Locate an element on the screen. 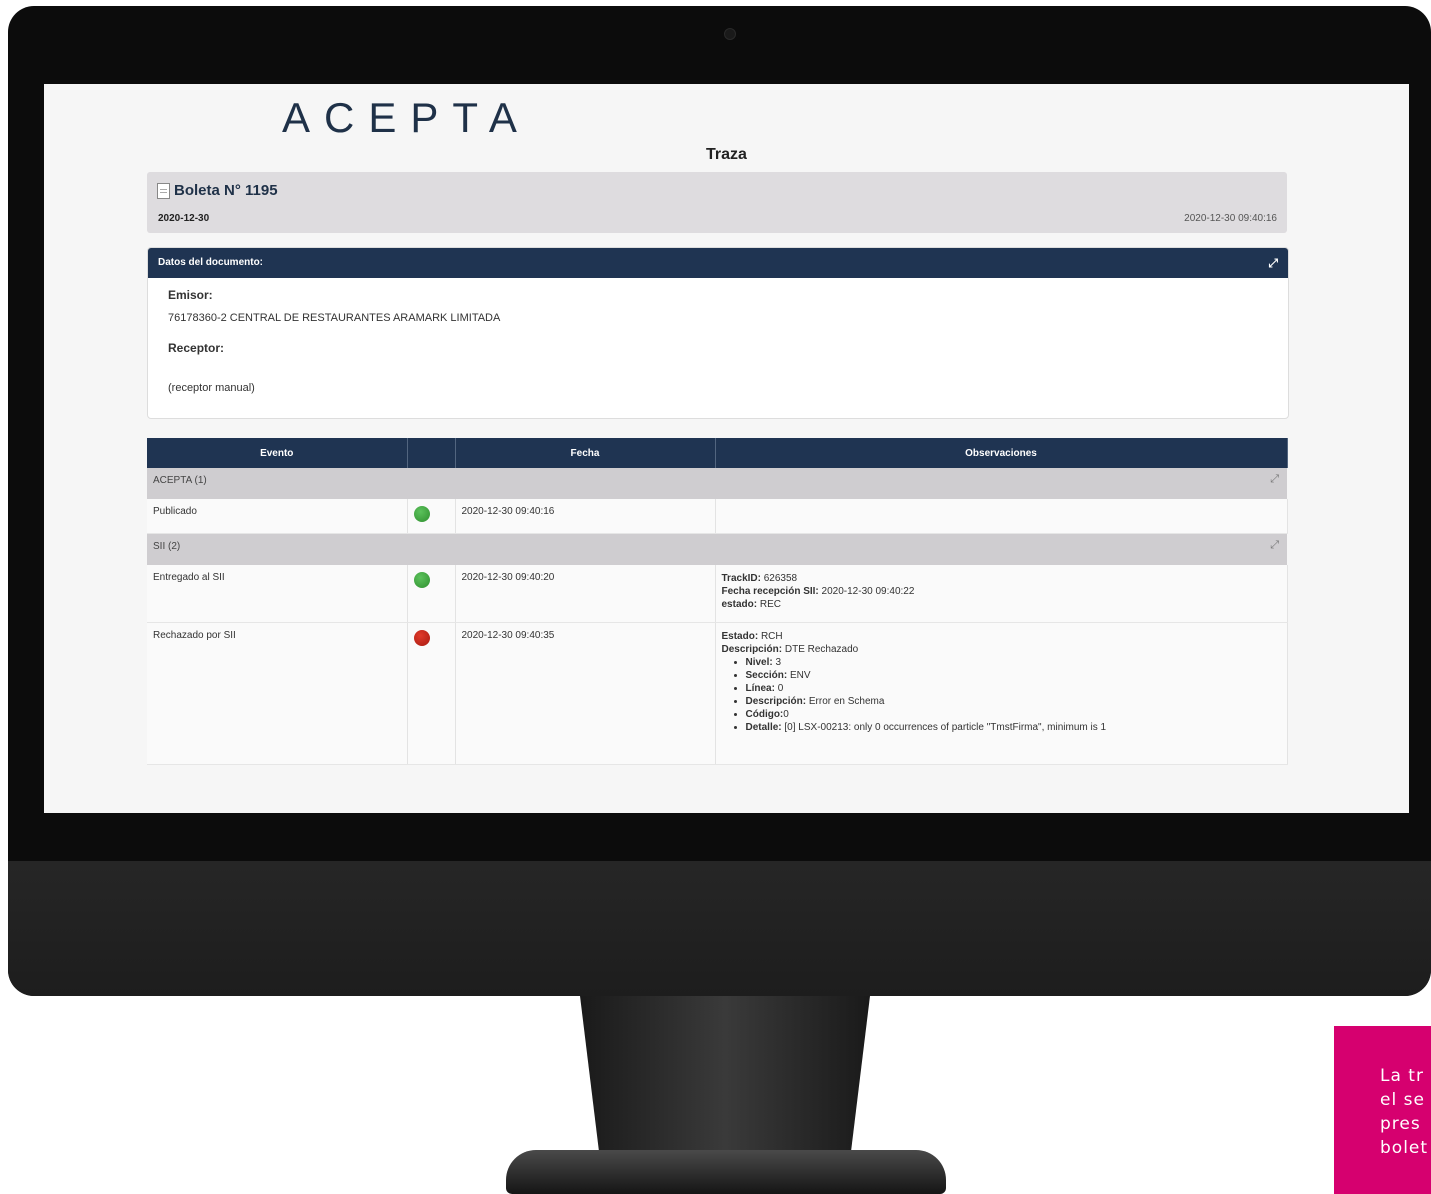 This screenshot has height=1194, width=1431. document-date: 2020-12-30 is located at coordinates (184, 218).